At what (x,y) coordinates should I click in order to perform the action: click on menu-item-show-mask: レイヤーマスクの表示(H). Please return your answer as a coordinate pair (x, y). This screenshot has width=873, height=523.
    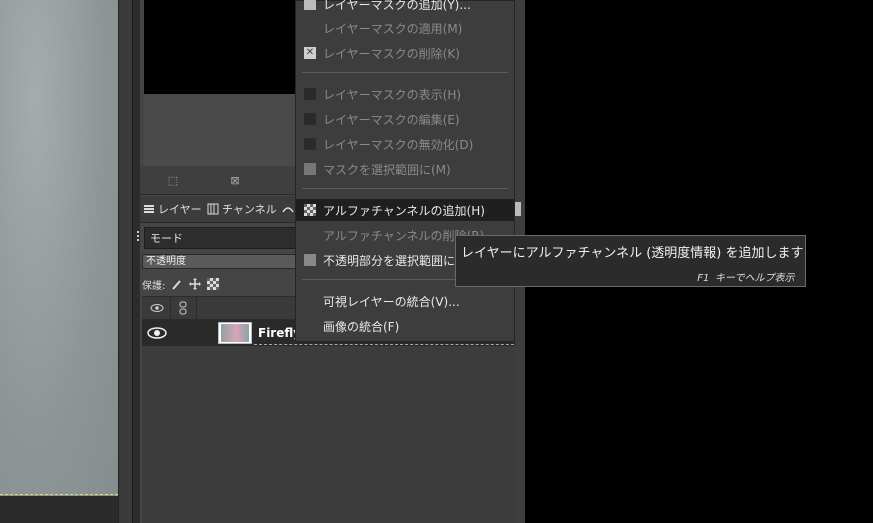
    Looking at the image, I should click on (405, 94).